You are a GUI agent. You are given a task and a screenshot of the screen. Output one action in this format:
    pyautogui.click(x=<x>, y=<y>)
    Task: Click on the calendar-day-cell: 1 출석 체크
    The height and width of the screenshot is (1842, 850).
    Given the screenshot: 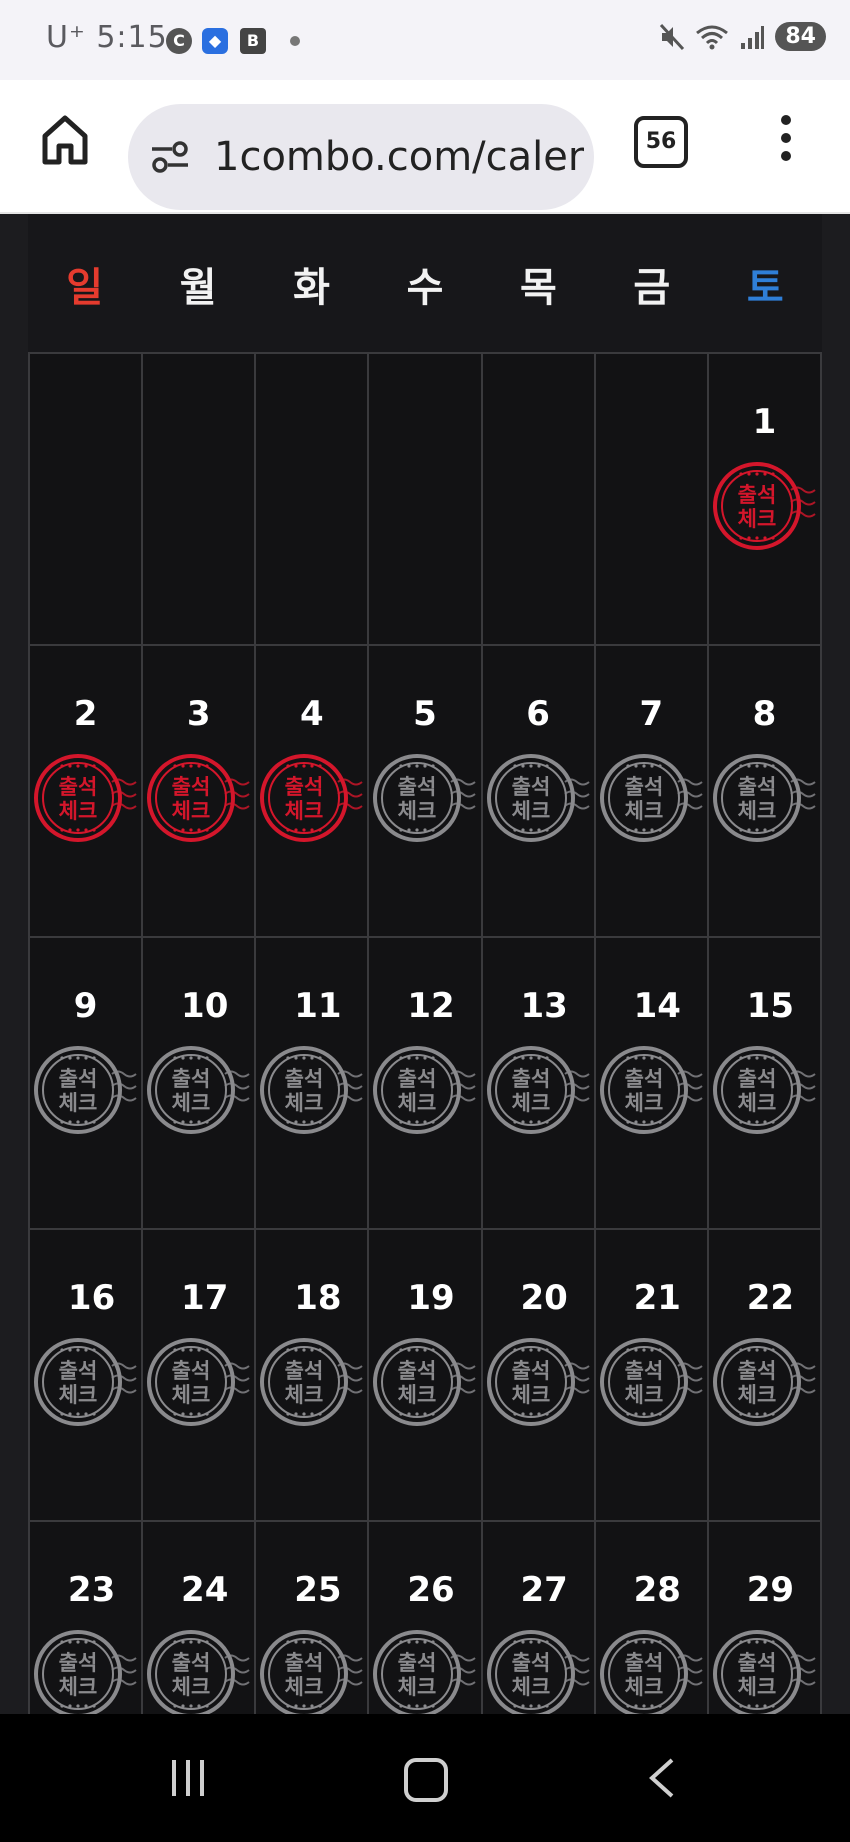 What is the action you would take?
    pyautogui.click(x=765, y=500)
    